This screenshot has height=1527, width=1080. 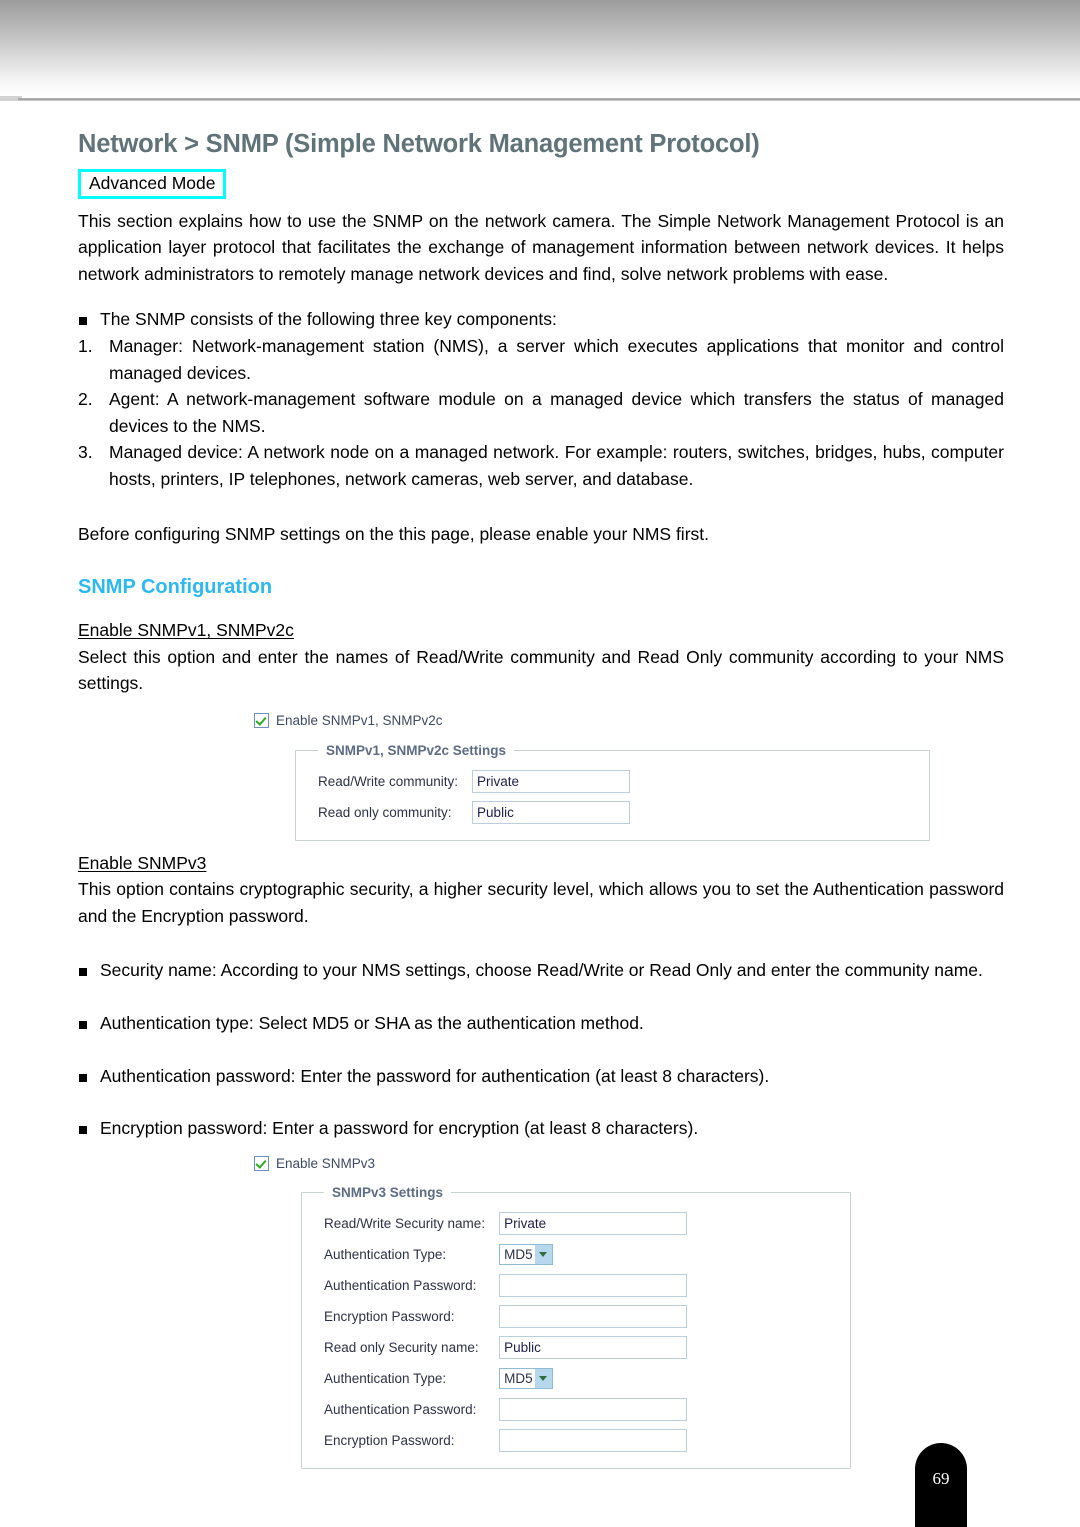 What do you see at coordinates (416, 750) in the screenshot?
I see `snmpv1-settings-legend: SNMPv1, SNMPv2c Settings` at bounding box center [416, 750].